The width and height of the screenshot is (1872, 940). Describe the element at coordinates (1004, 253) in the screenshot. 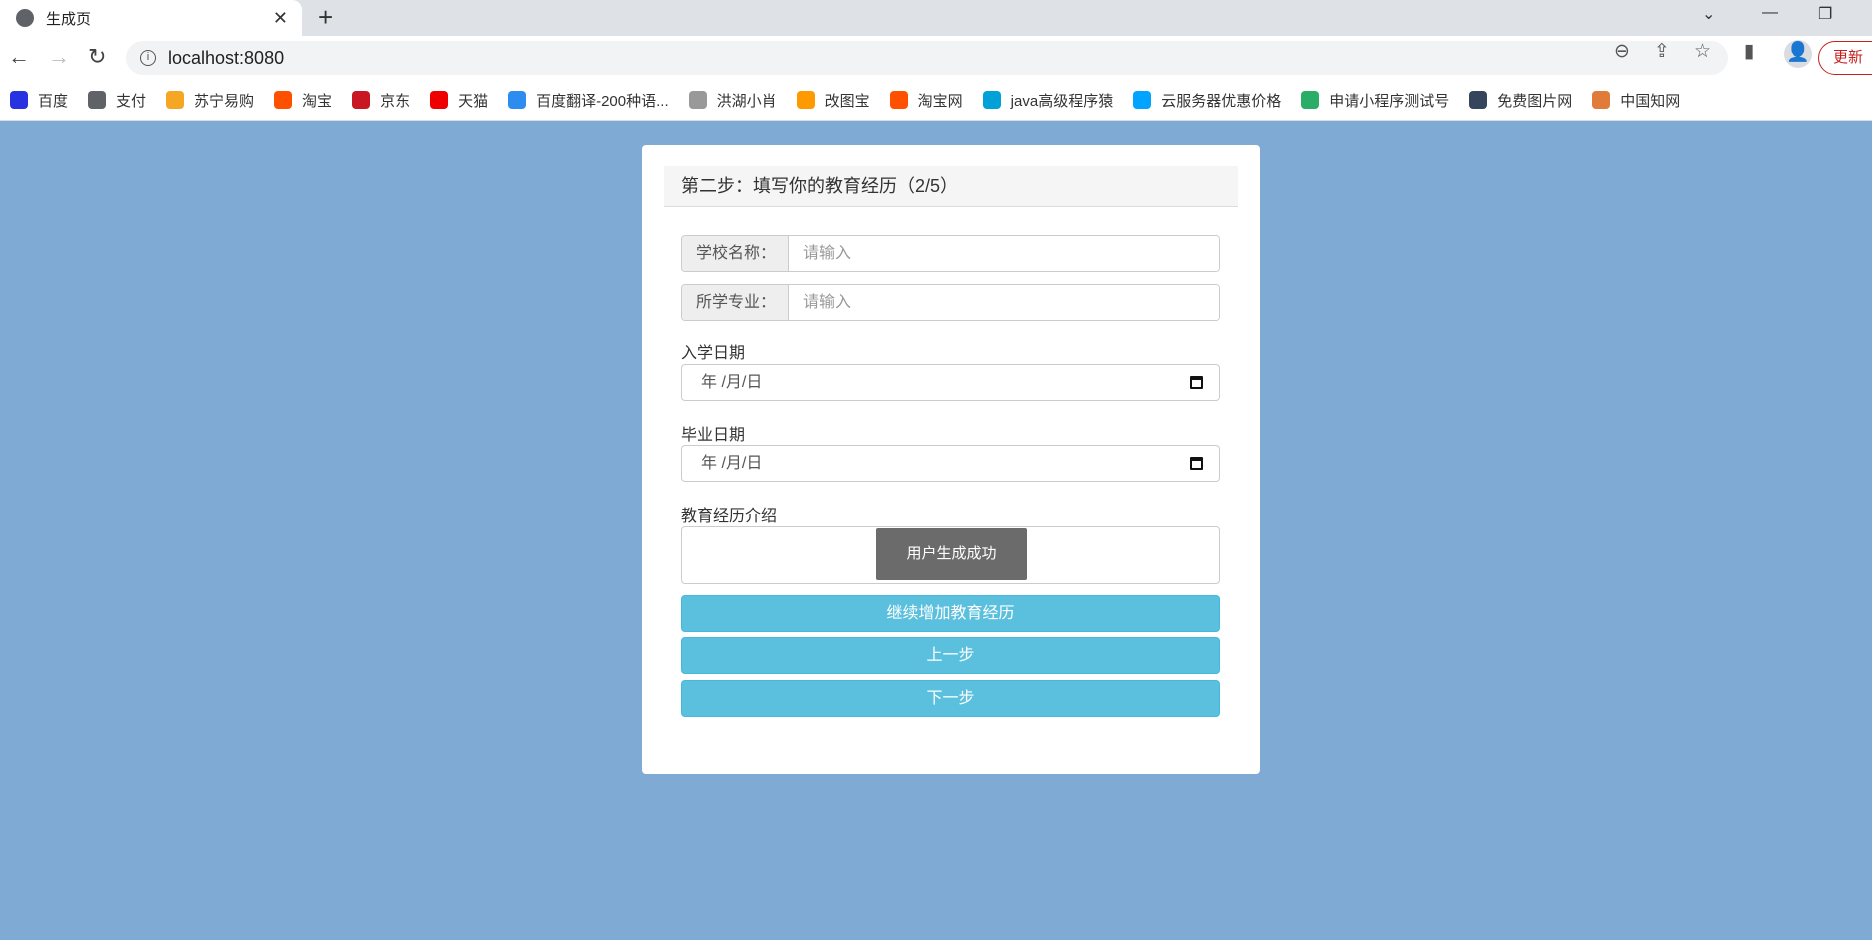

I see `school-input` at that location.